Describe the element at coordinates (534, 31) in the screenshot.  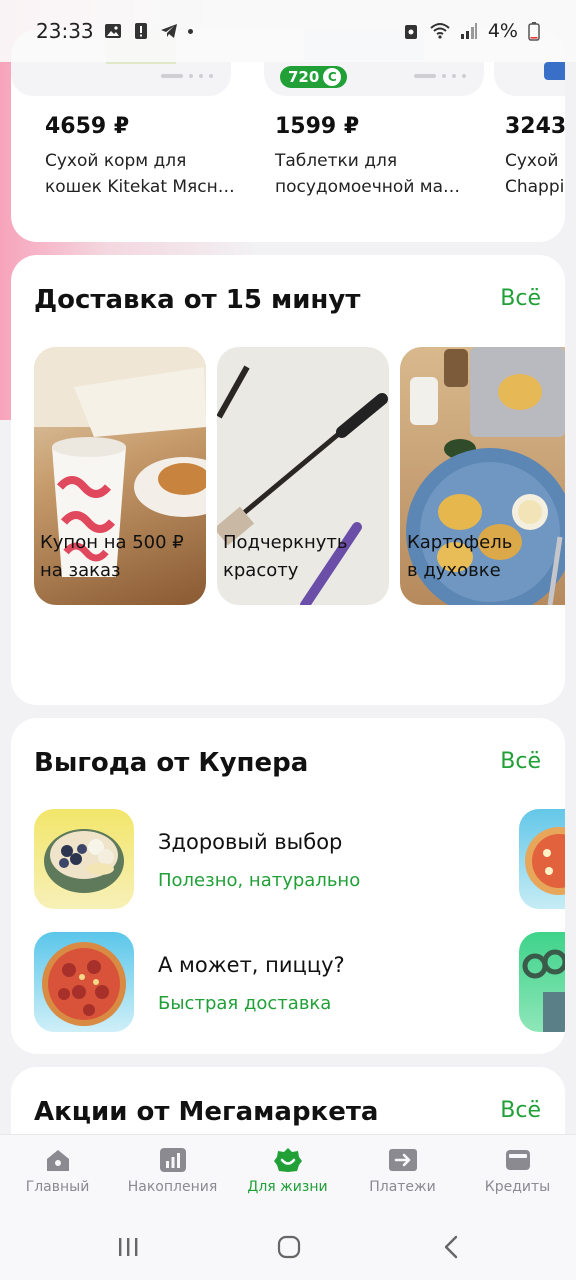
I see `battery-icon` at that location.